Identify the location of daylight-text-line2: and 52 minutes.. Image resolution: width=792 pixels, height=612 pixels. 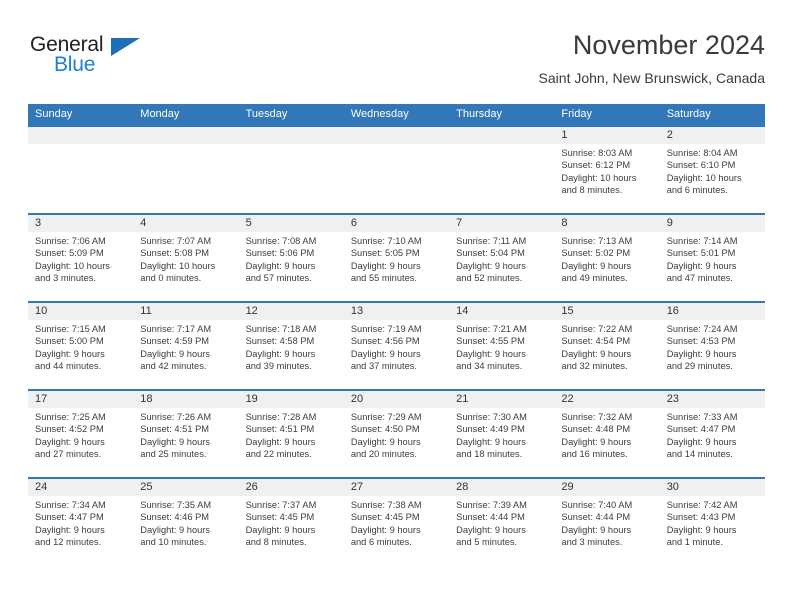
(489, 277).